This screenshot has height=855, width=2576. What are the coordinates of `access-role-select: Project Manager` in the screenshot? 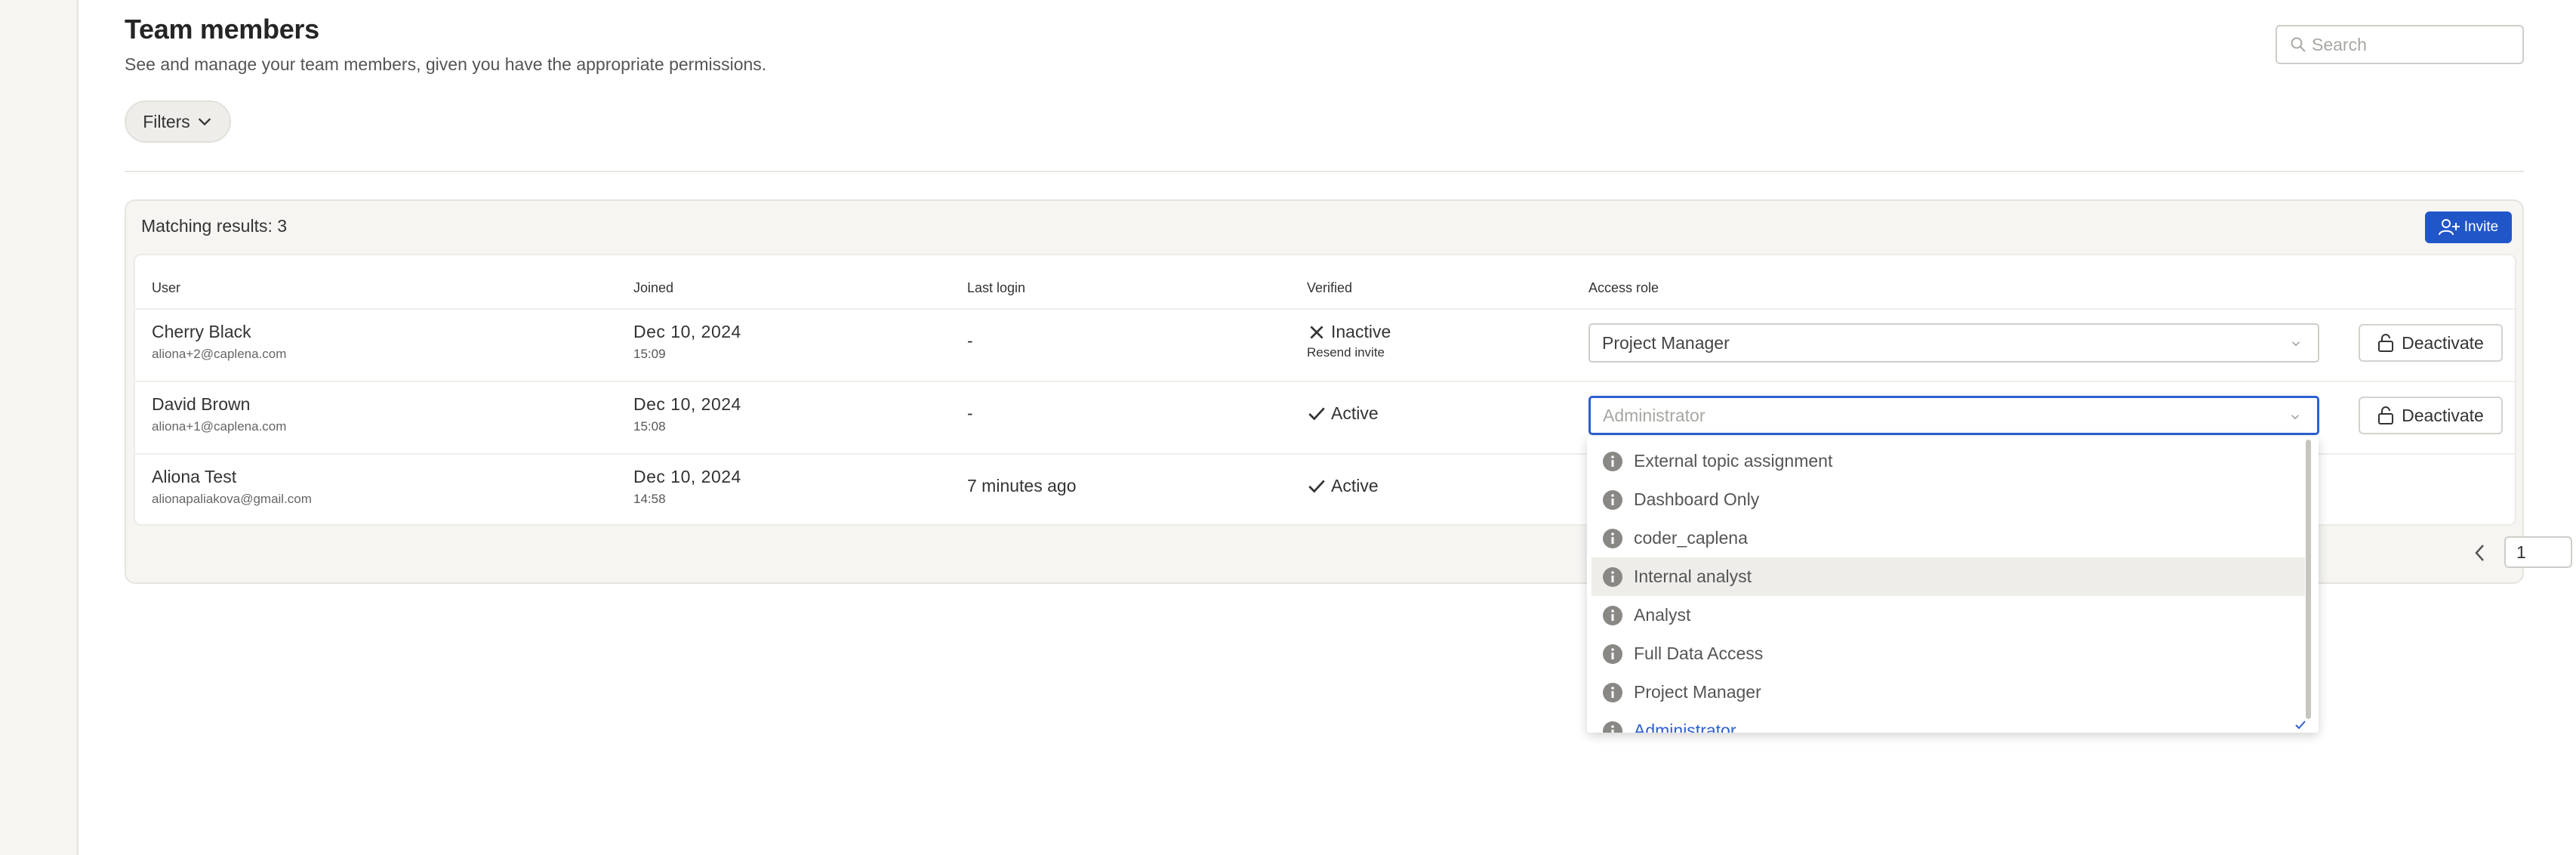 It's located at (1953, 343).